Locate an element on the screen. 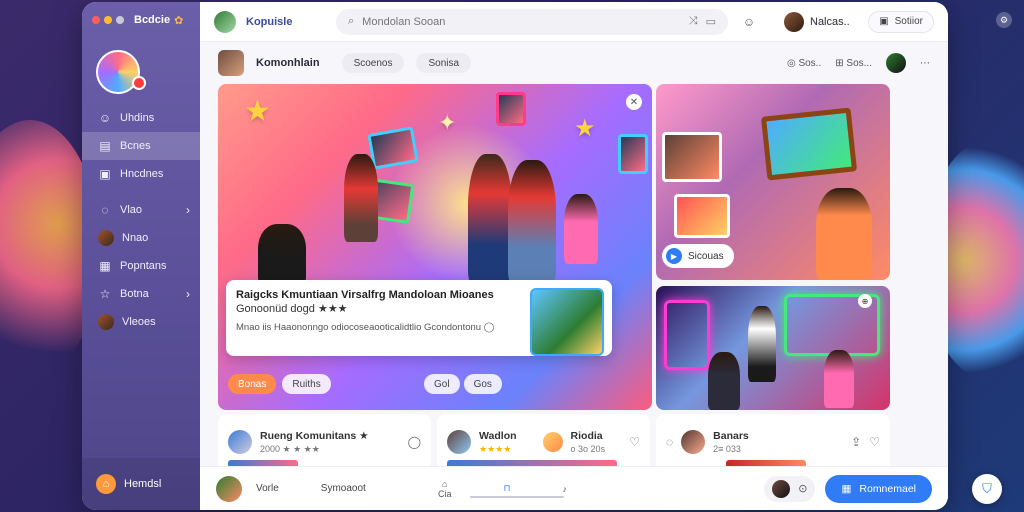 This screenshot has width=1024, height=512. bottom-left-label: Vorle is located at coordinates (267, 488).